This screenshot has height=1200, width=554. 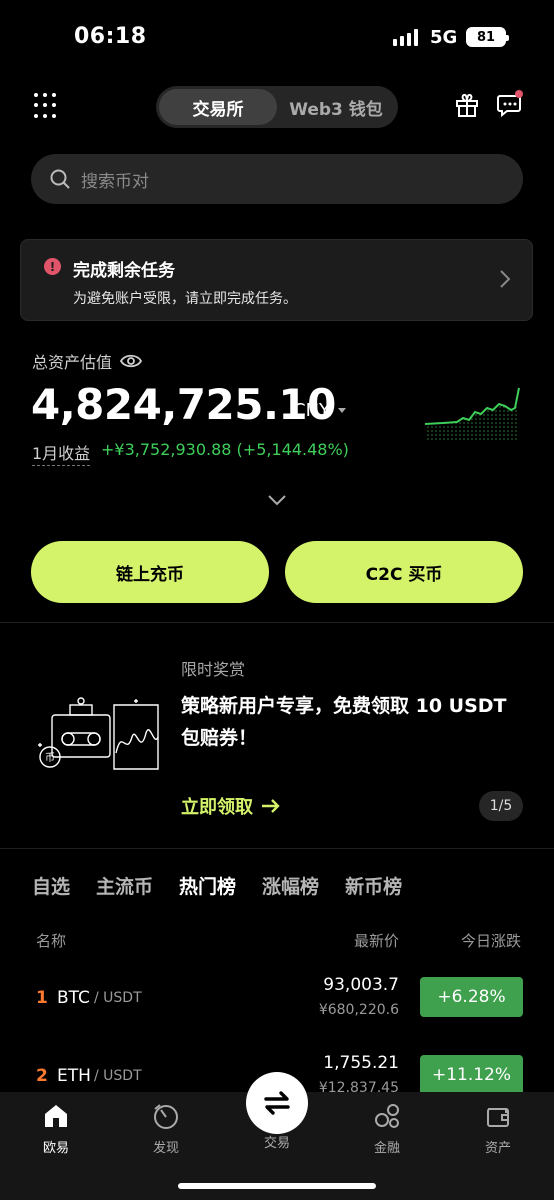 I want to click on promo-illustration: 币, so click(x=98, y=733).